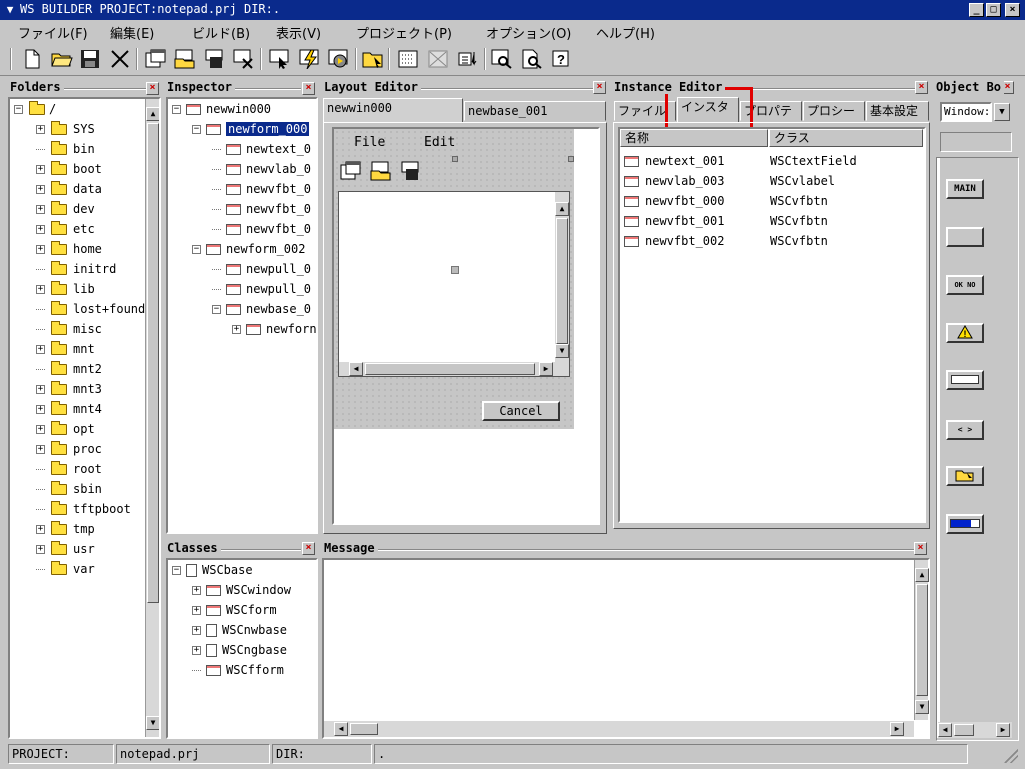 Image resolution: width=1025 pixels, height=769 pixels. I want to click on select-window-icon, so click(280, 59).